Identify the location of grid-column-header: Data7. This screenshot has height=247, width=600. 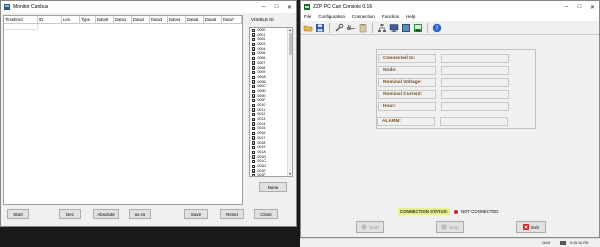
(232, 19).